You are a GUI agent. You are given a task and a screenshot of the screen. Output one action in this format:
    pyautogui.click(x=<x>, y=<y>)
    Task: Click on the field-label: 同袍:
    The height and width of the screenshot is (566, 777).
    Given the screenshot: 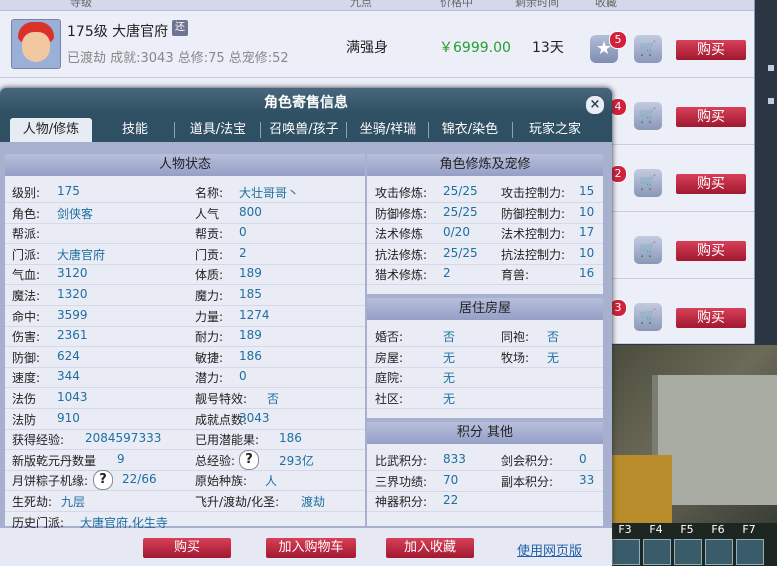 What is the action you would take?
    pyautogui.click(x=515, y=337)
    